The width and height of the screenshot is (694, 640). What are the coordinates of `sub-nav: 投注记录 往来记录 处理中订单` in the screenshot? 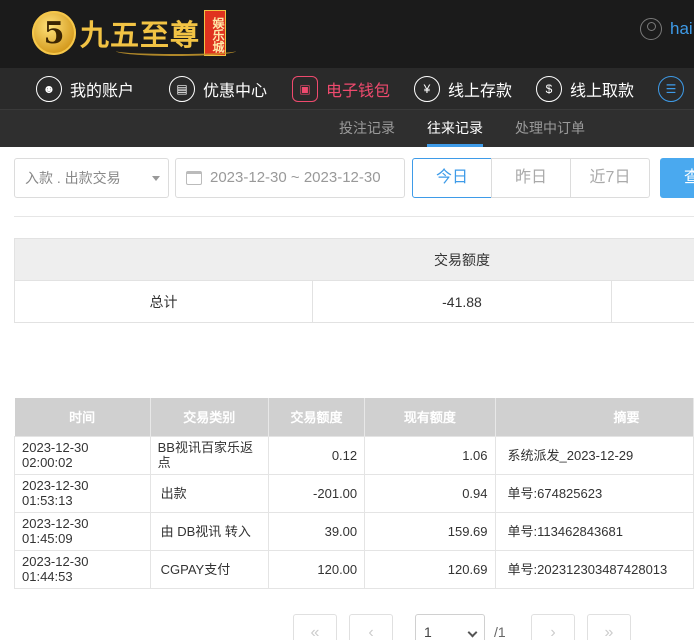 It's located at (347, 128).